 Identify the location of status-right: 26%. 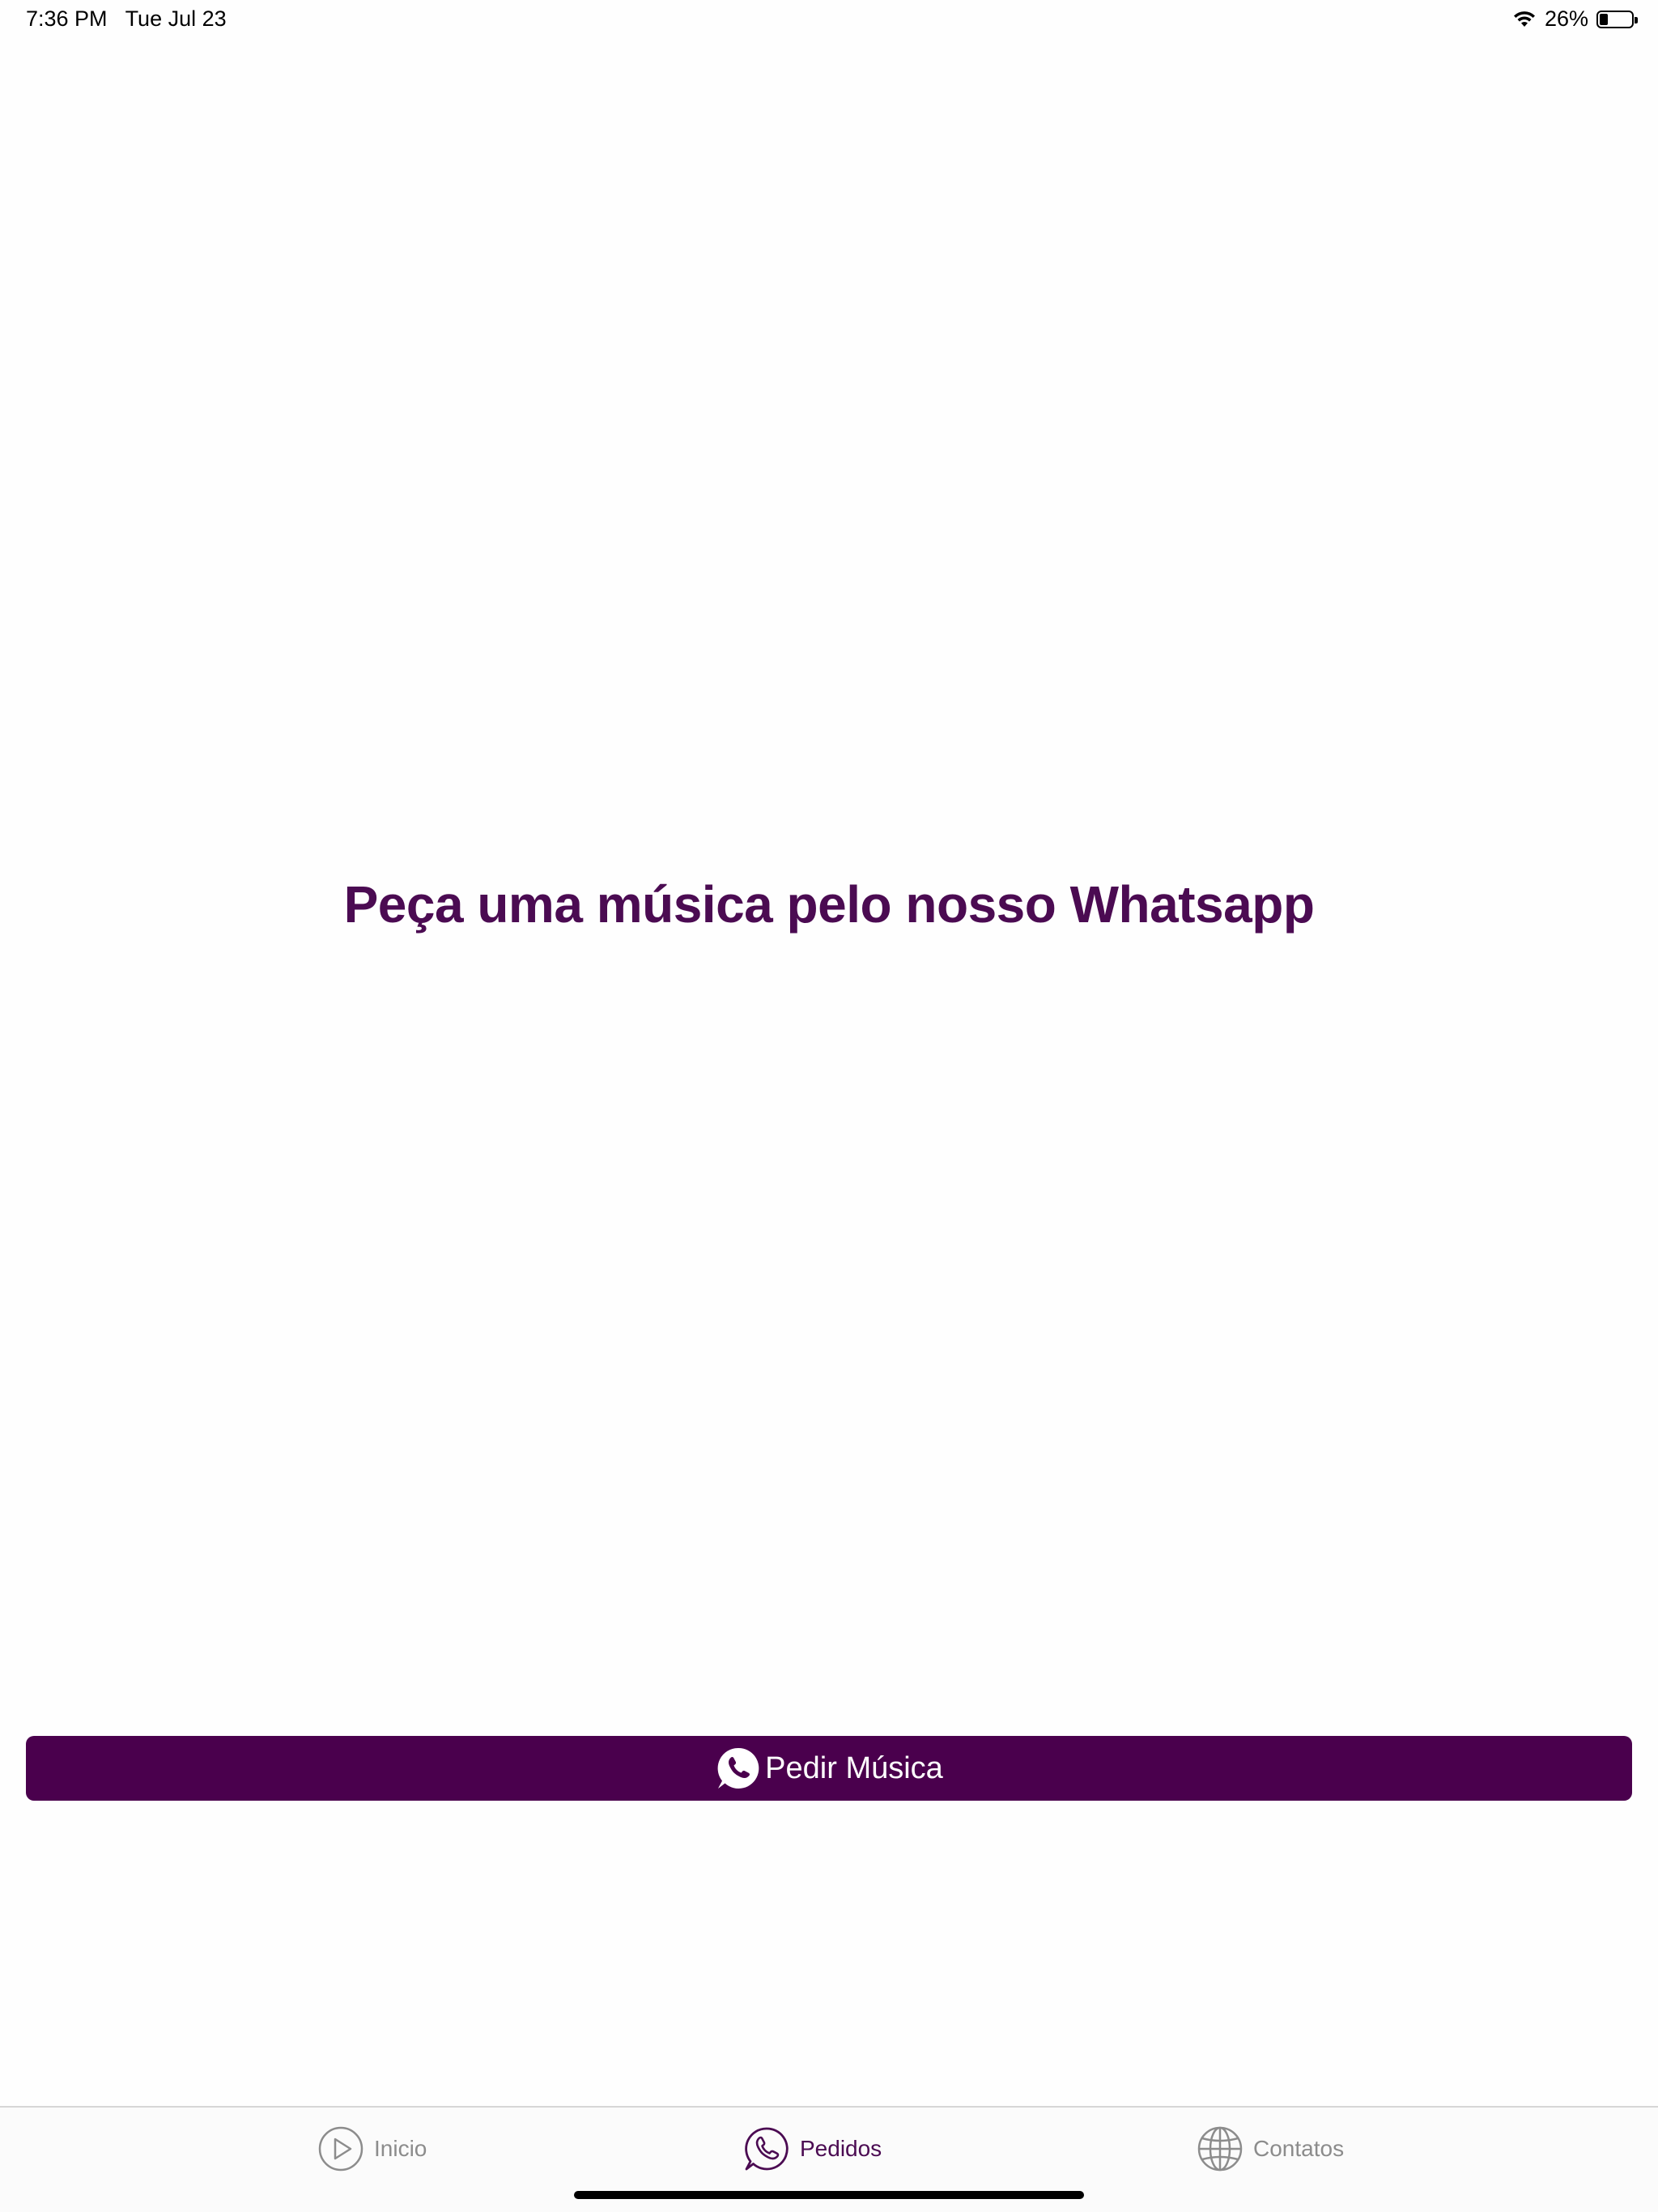
(1575, 19).